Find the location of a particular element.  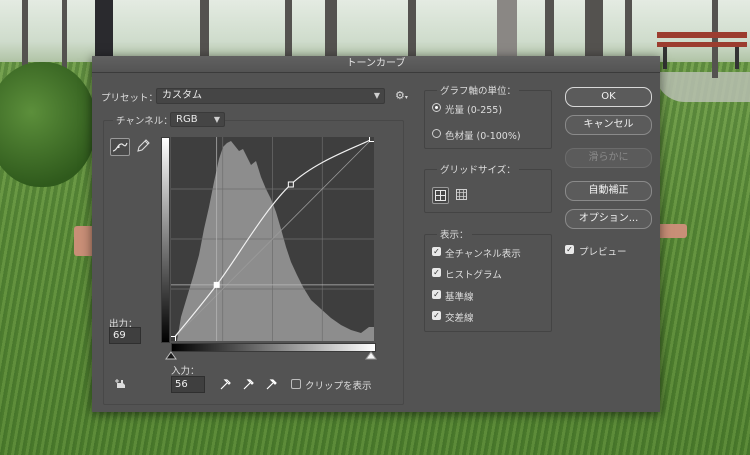

curve-point-icon is located at coordinates (120, 147).